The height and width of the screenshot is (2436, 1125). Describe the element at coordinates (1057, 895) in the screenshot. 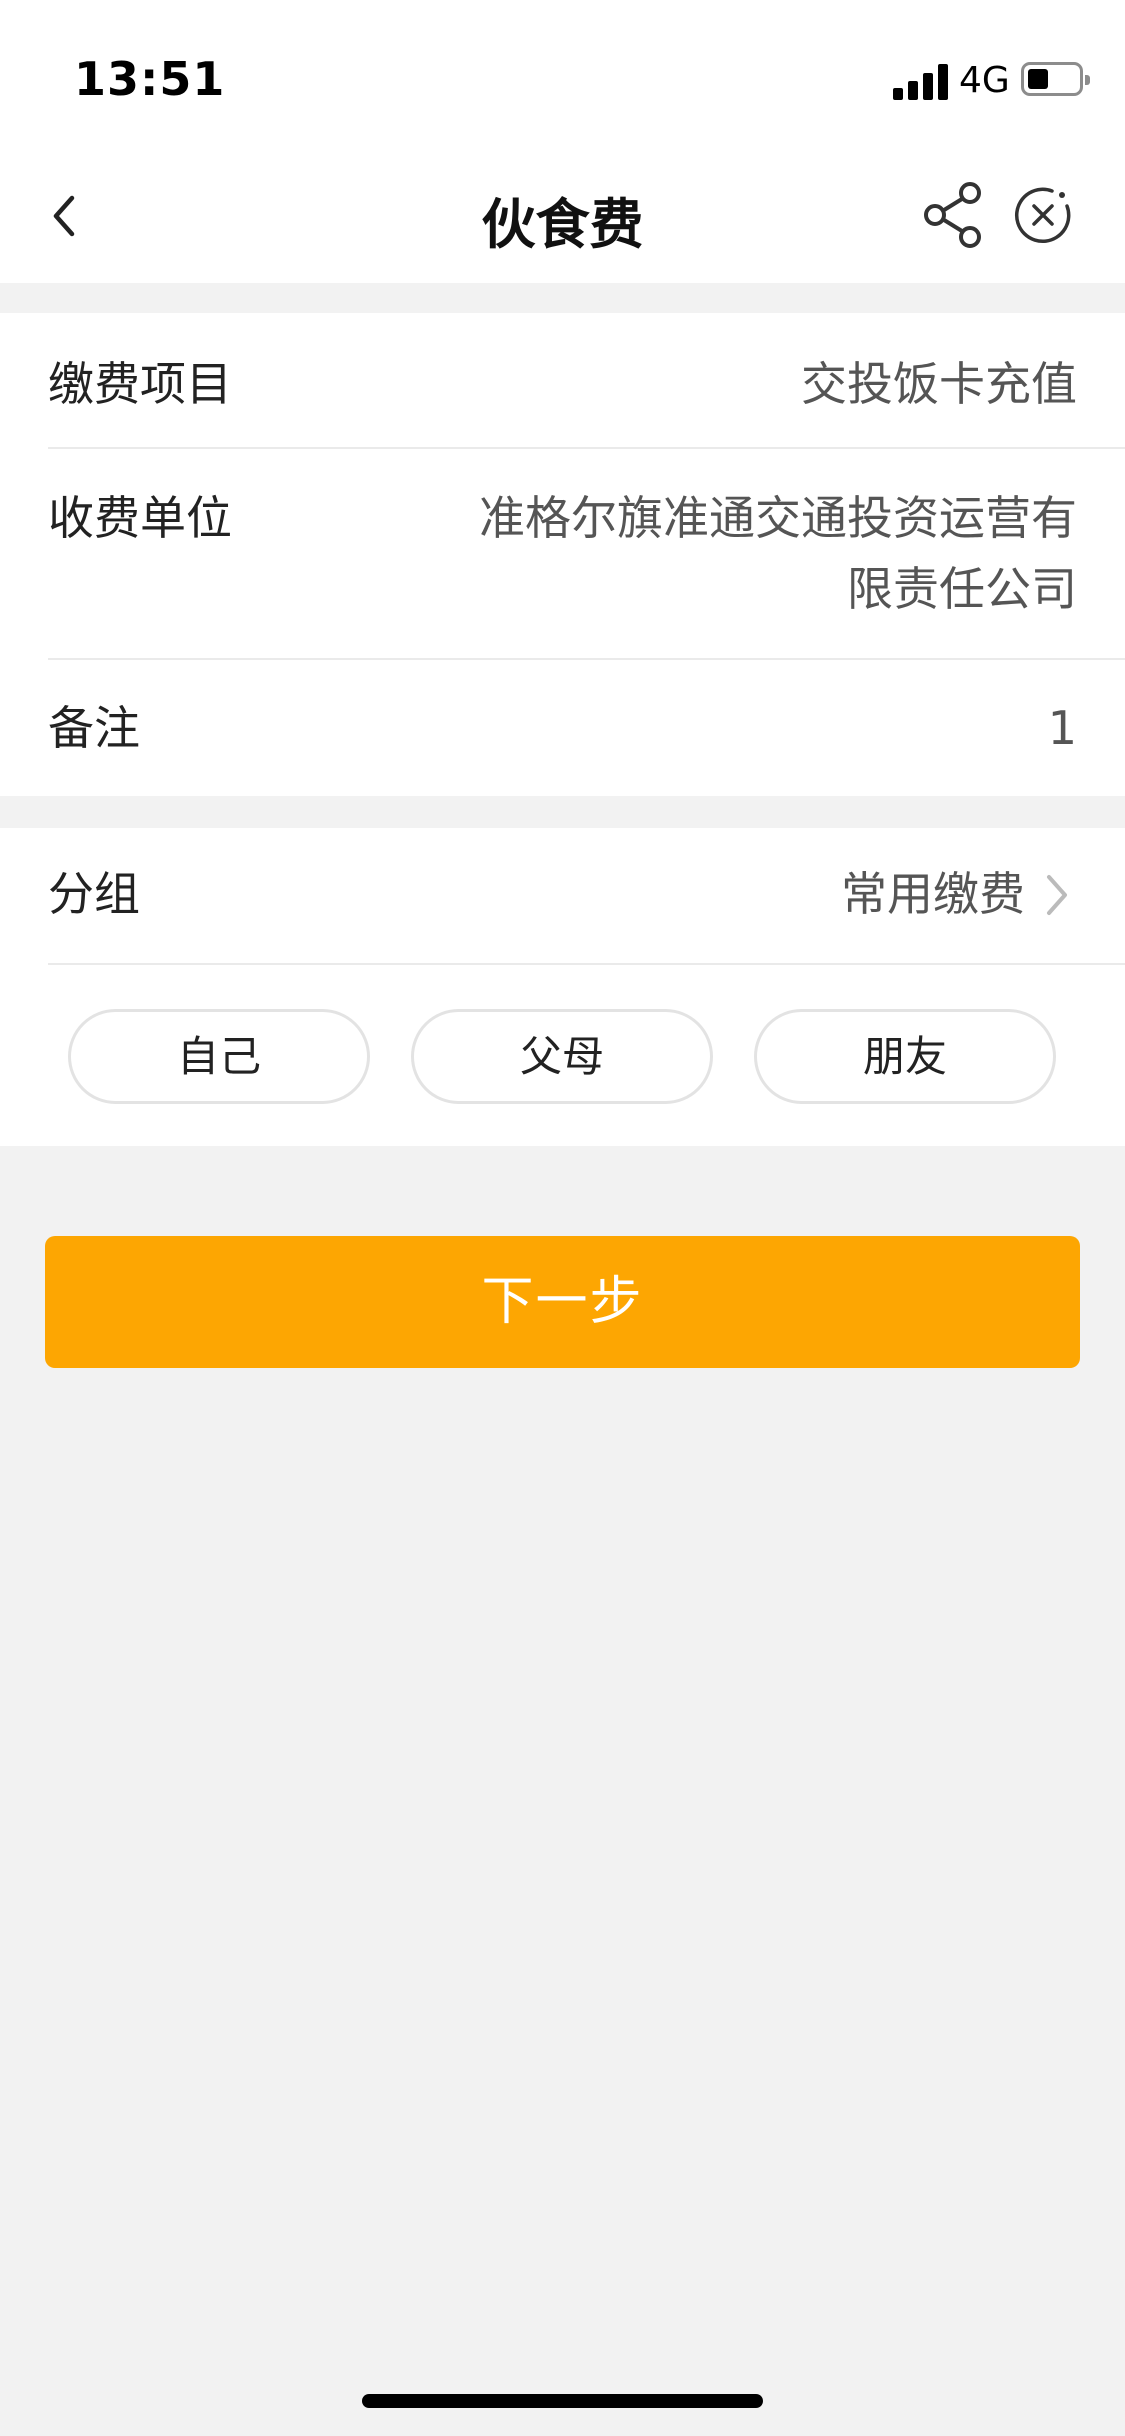

I see `chevron-right-icon` at that location.